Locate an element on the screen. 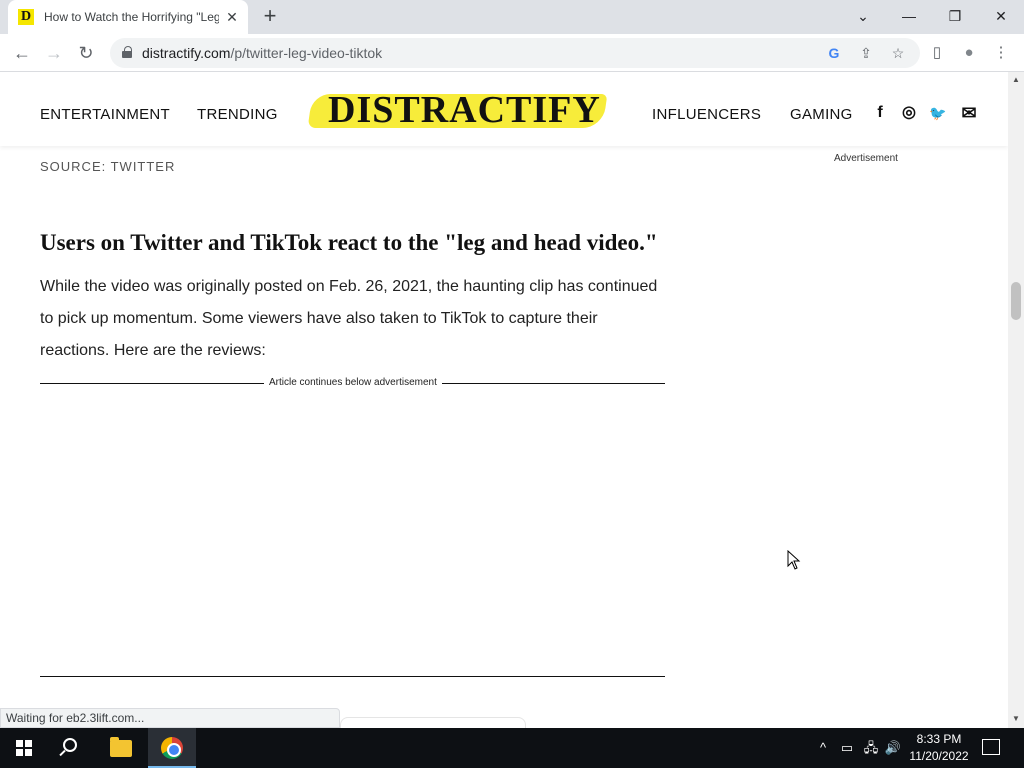  chrome-icon is located at coordinates (172, 748).